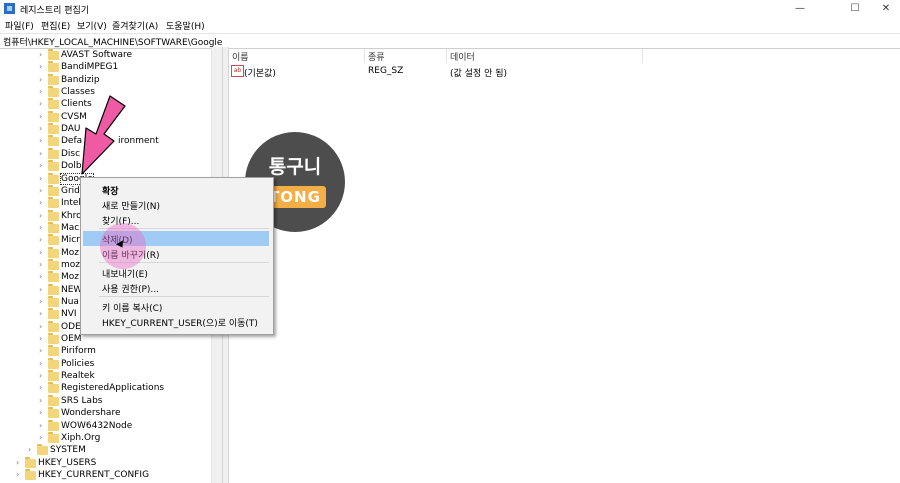 Image resolution: width=900 pixels, height=483 pixels. What do you see at coordinates (855, 8) in the screenshot?
I see `maximize-button: ☐` at bounding box center [855, 8].